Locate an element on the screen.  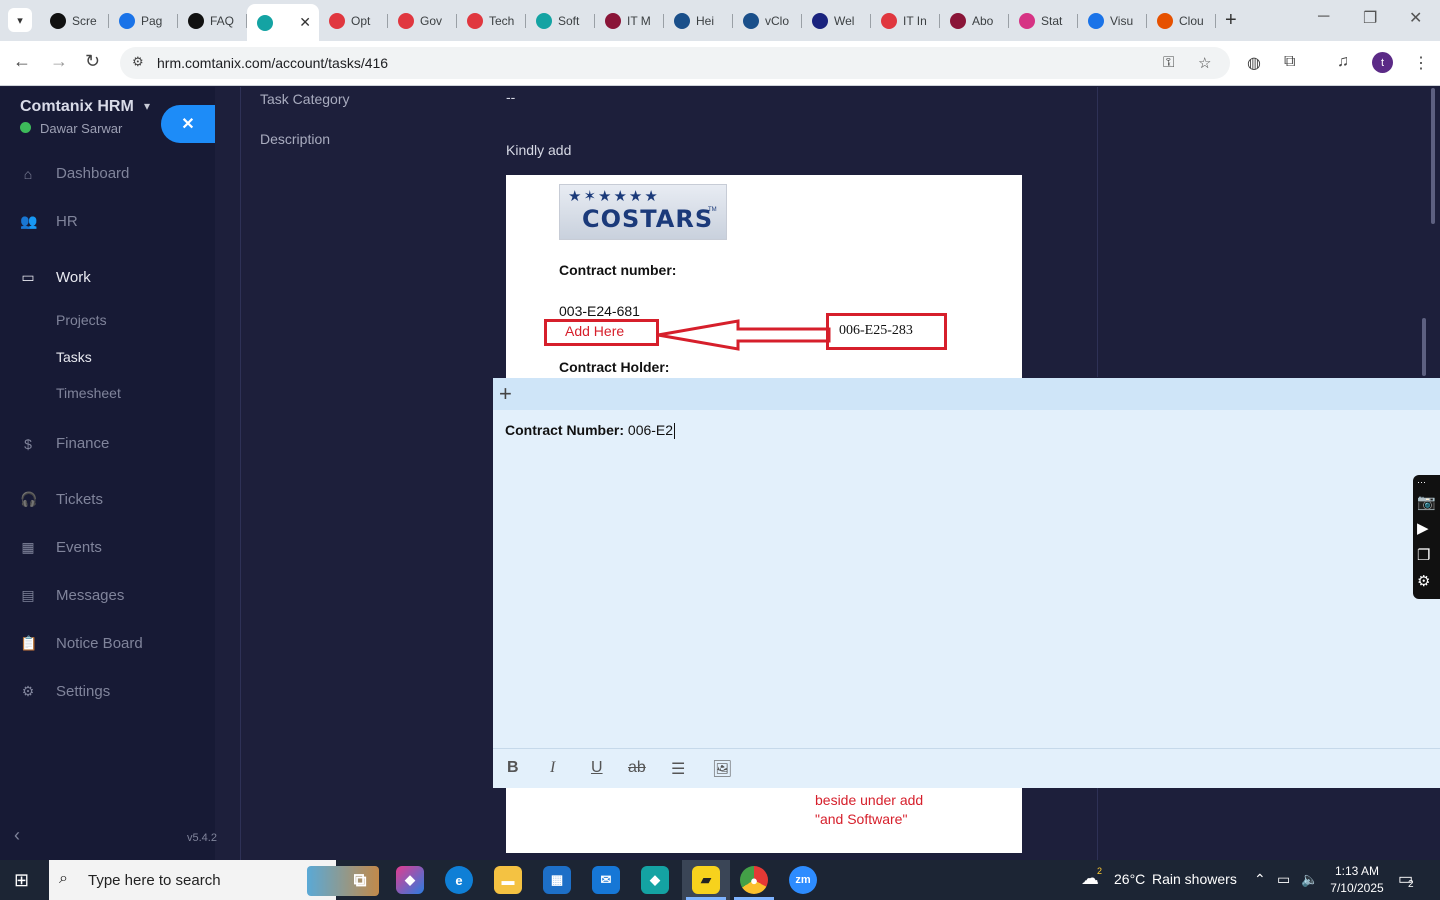
camera-icon: 📷 is located at coordinates (1426, 502).